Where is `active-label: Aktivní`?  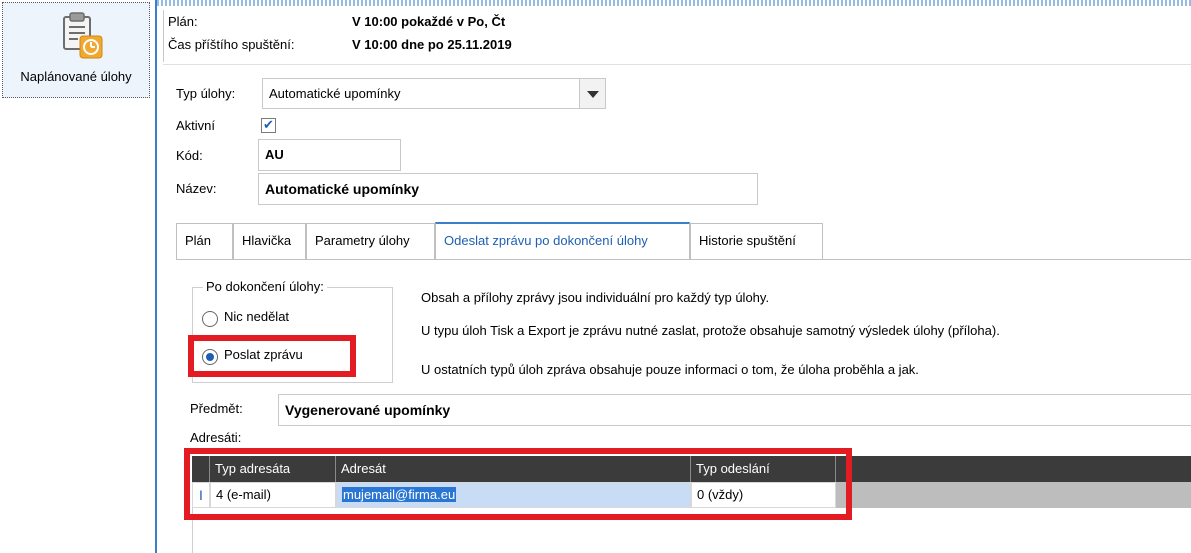 active-label: Aktivní is located at coordinates (196, 125).